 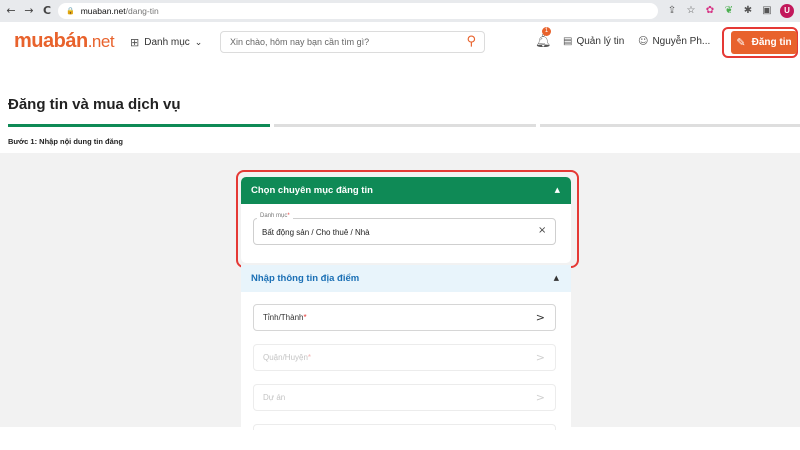 I want to click on back-icon: ←, so click(x=11, y=11).